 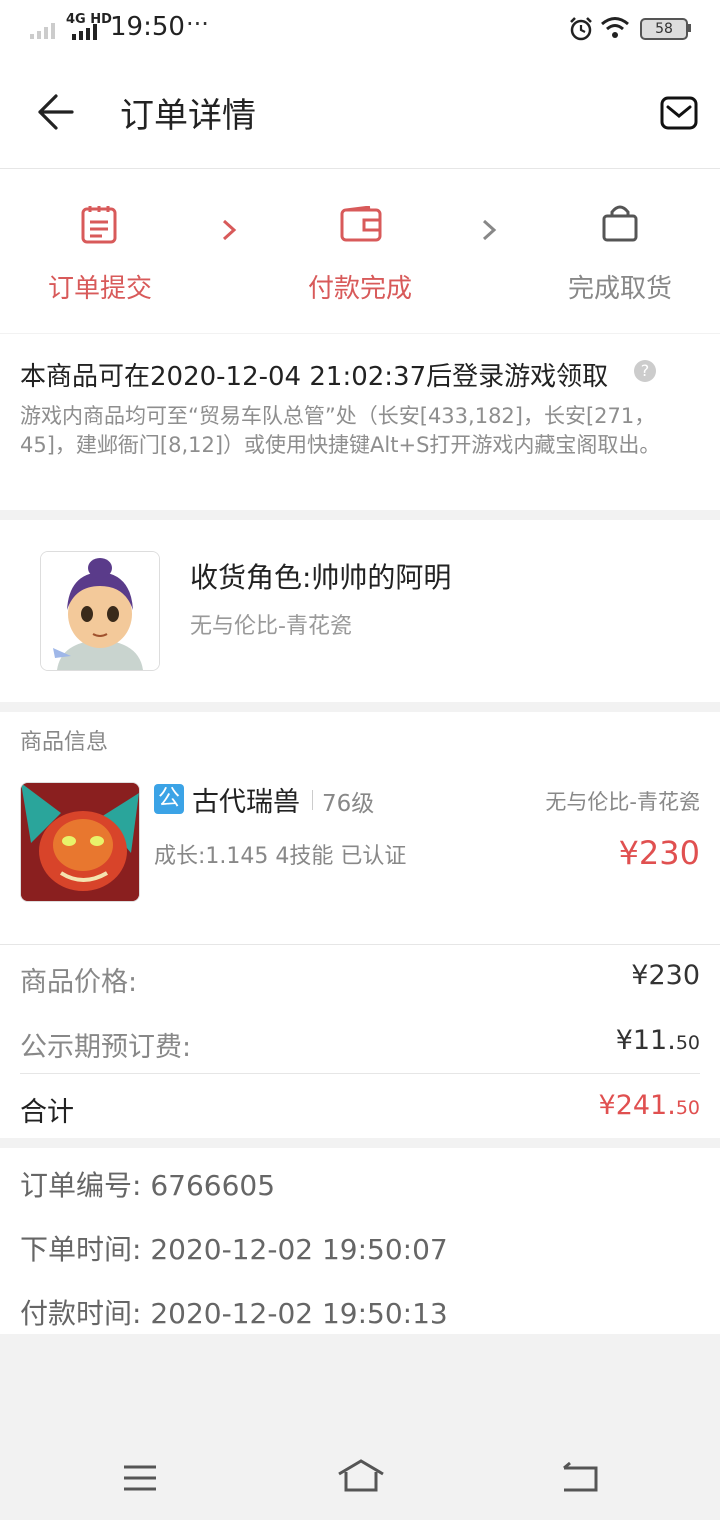 I want to click on price-label: 商品价格:, so click(x=79, y=982).